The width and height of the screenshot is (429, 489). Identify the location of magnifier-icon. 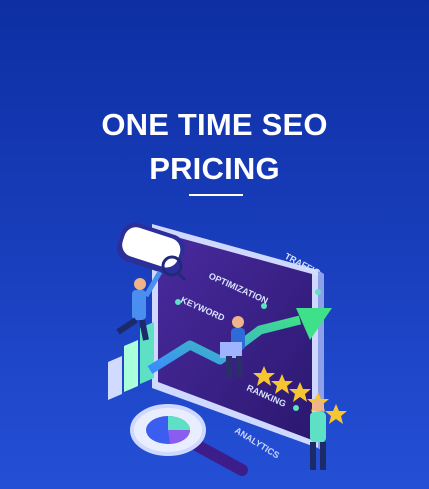
(189, 440).